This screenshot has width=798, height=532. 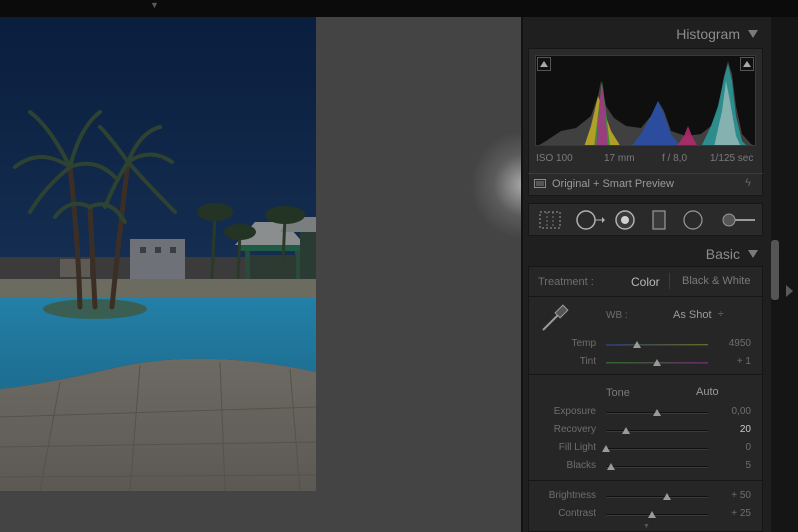 What do you see at coordinates (775, 270) in the screenshot?
I see `panel-scrollbar` at bounding box center [775, 270].